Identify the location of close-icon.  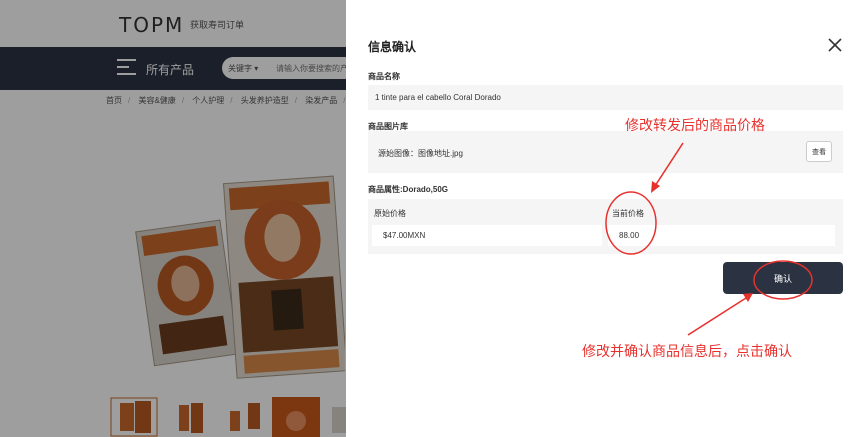
(835, 45).